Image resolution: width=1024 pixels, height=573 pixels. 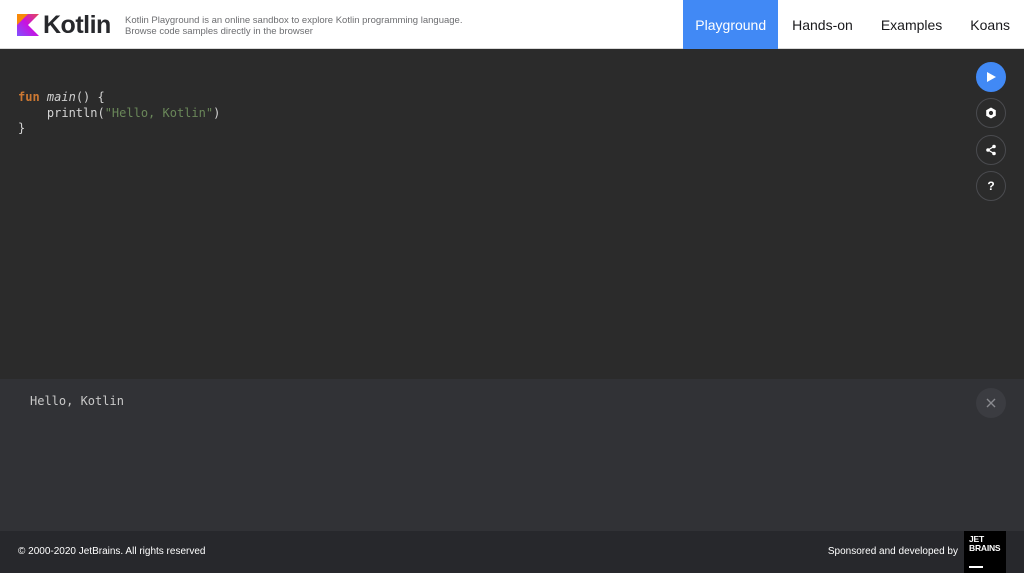 I want to click on close-icon, so click(x=991, y=403).